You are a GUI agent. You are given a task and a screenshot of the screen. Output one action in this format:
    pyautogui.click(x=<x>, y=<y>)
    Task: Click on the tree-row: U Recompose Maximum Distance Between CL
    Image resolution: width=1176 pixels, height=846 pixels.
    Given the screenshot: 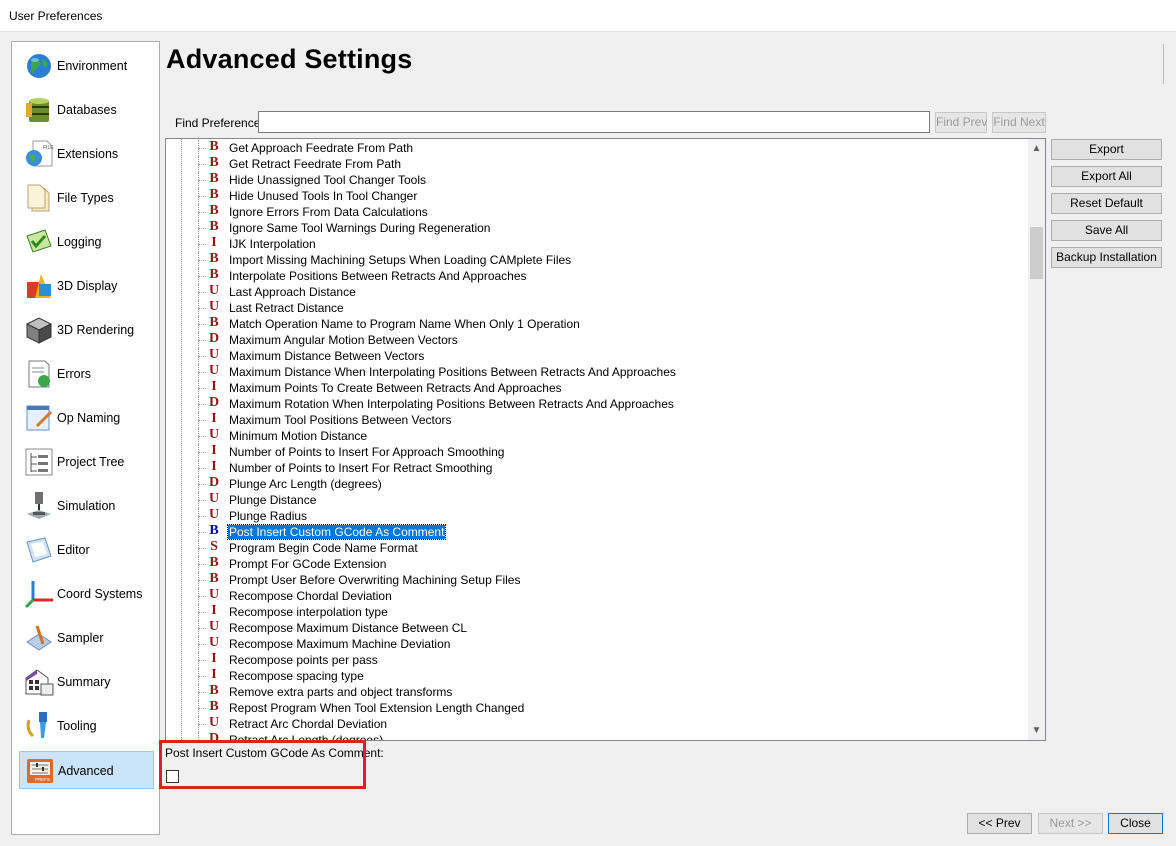 What is the action you would take?
    pyautogui.click(x=597, y=627)
    